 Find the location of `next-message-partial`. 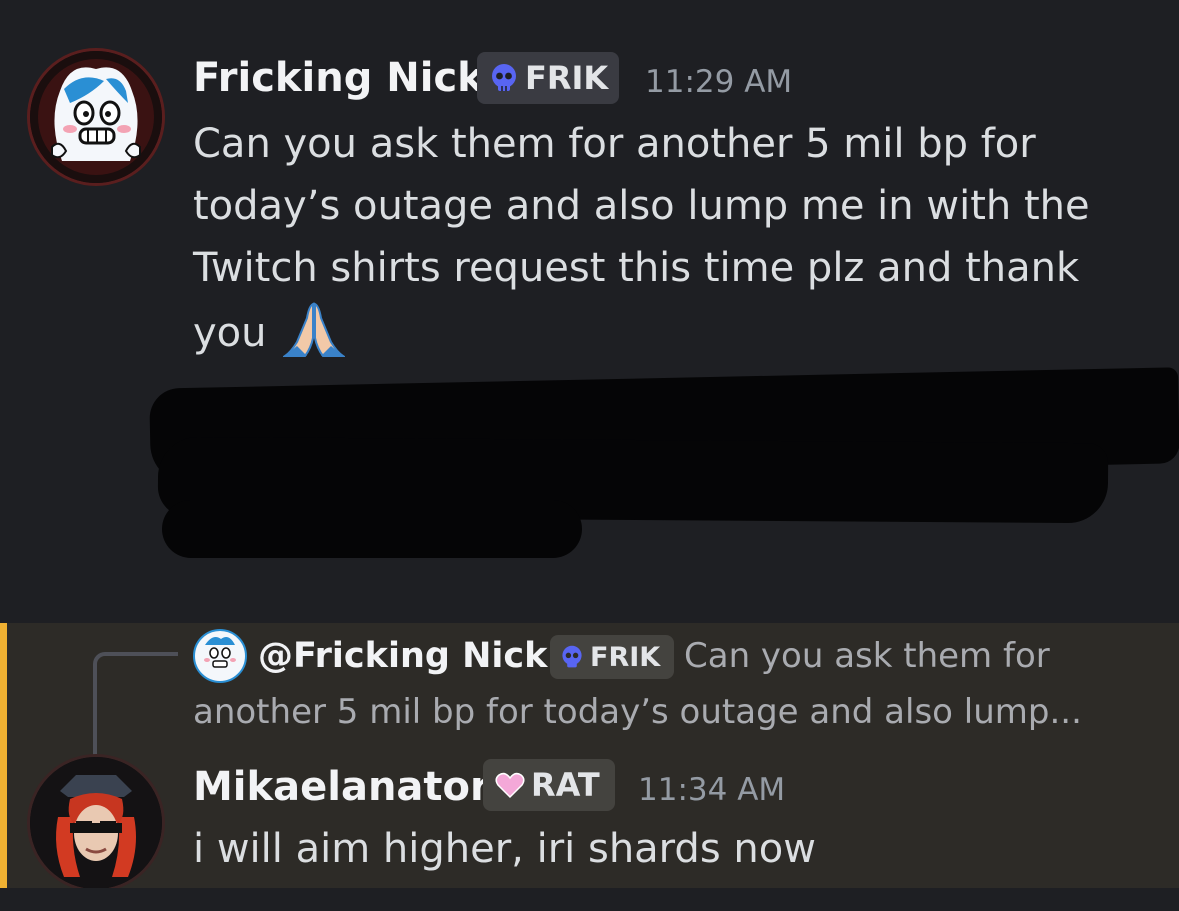

next-message-partial is located at coordinates (589, 899).